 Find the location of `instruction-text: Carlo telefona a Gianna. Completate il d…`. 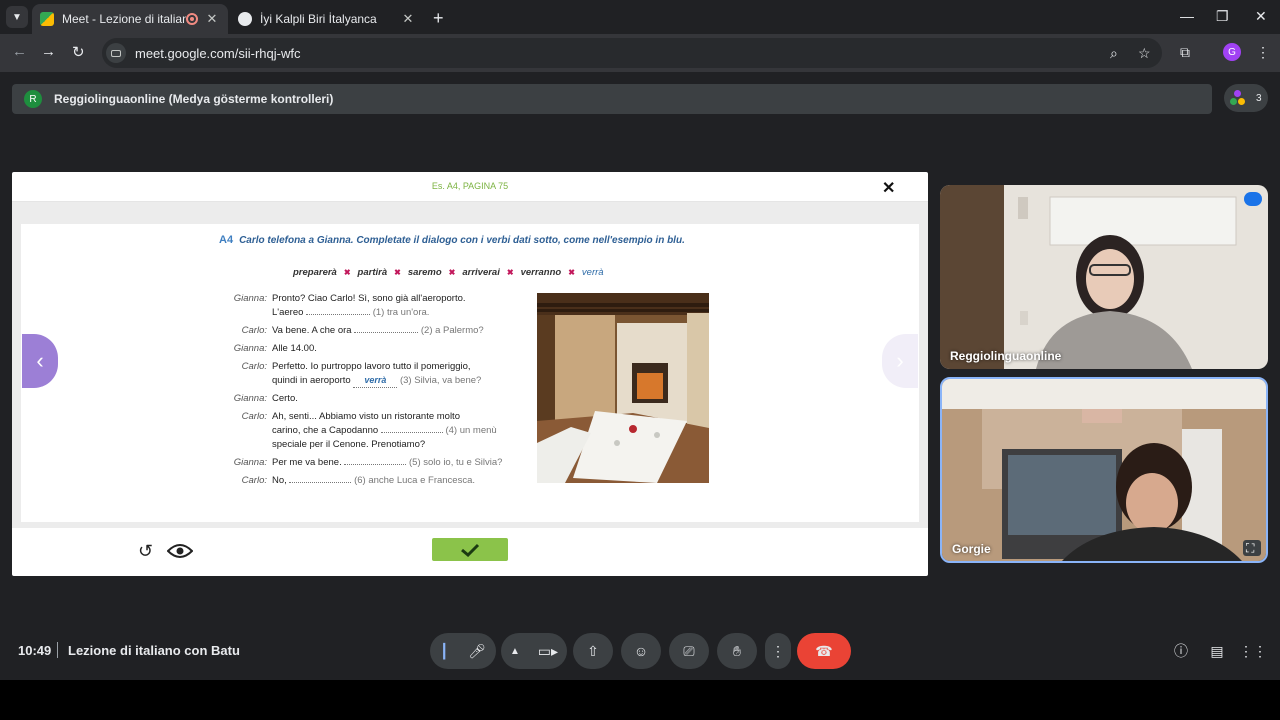

instruction-text: Carlo telefona a Gianna. Completate il d… is located at coordinates (462, 240).